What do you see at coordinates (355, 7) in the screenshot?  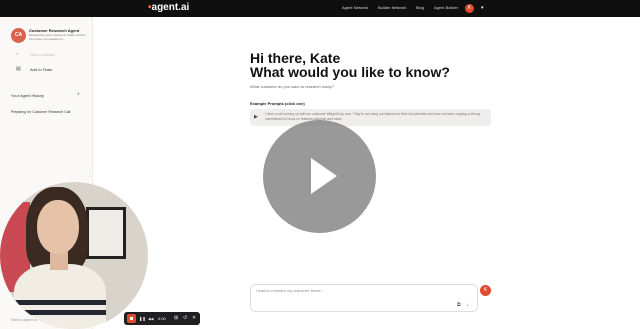 I see `nav-link-agent-network: Agent Network` at bounding box center [355, 7].